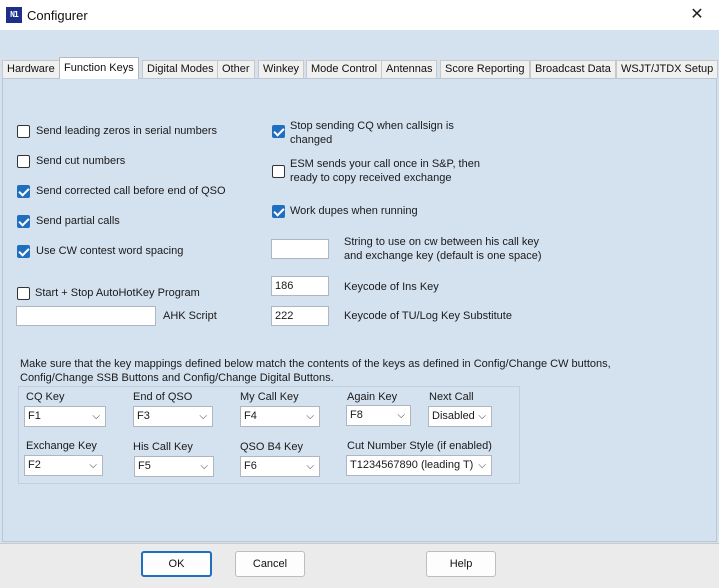 The width and height of the screenshot is (719, 588). What do you see at coordinates (278, 131) in the screenshot?
I see `stop-cq-checkbox` at bounding box center [278, 131].